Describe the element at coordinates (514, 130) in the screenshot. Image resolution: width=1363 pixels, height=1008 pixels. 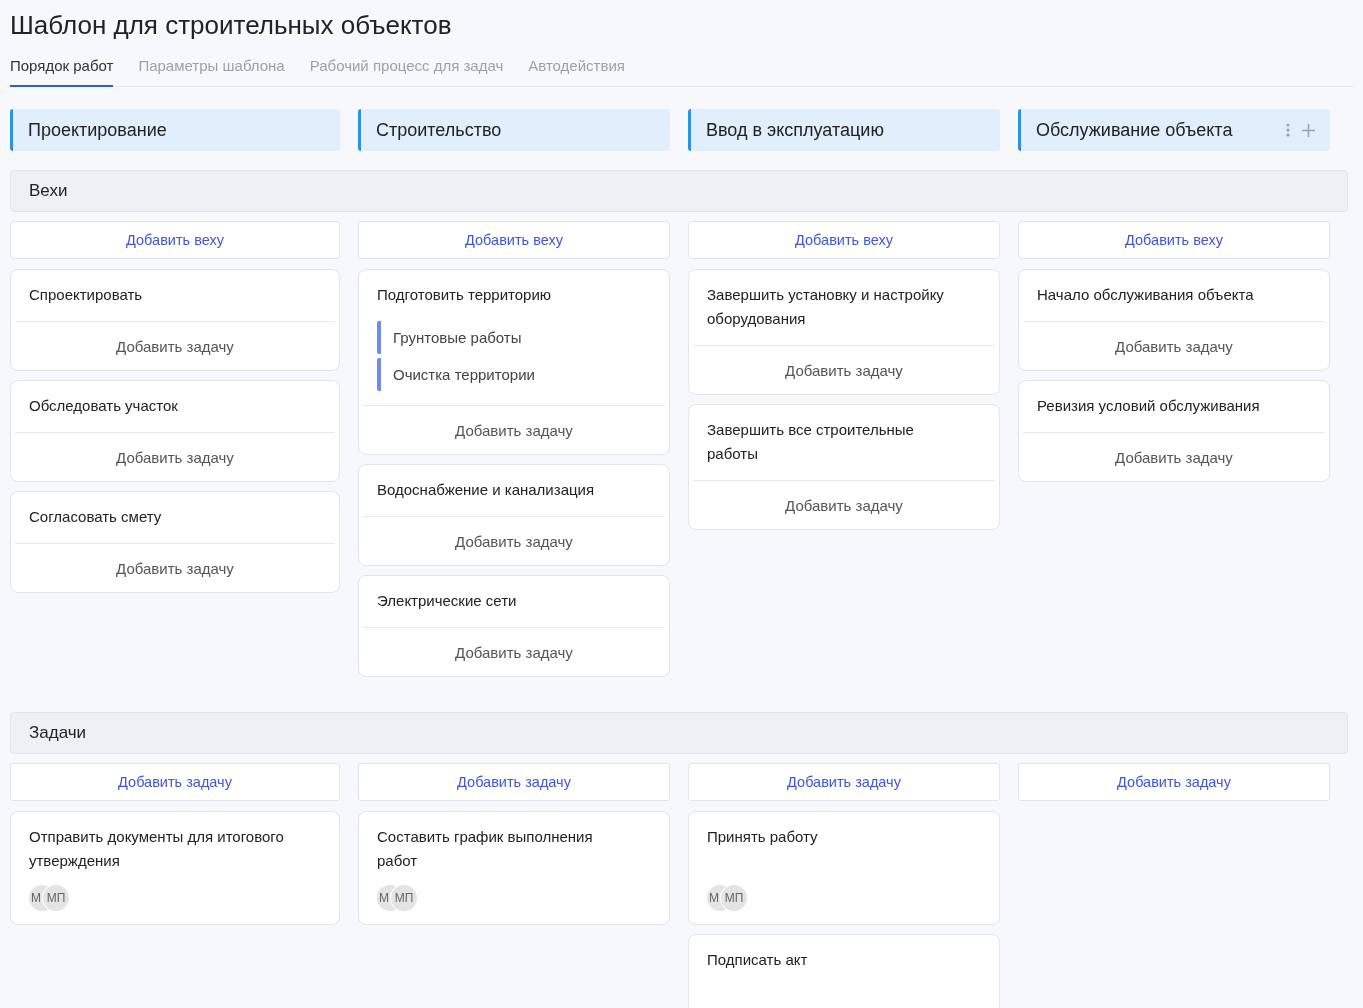
I see `stage-header: Строительство` at that location.